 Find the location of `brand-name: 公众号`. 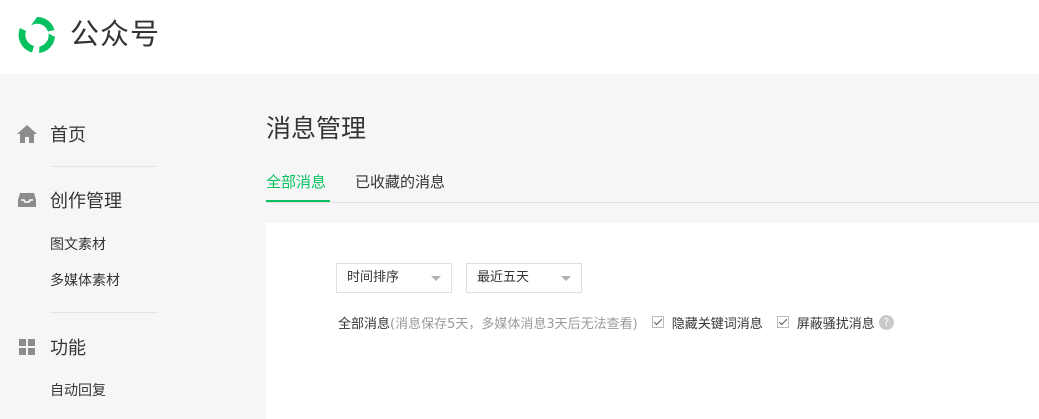

brand-name: 公众号 is located at coordinates (115, 34).